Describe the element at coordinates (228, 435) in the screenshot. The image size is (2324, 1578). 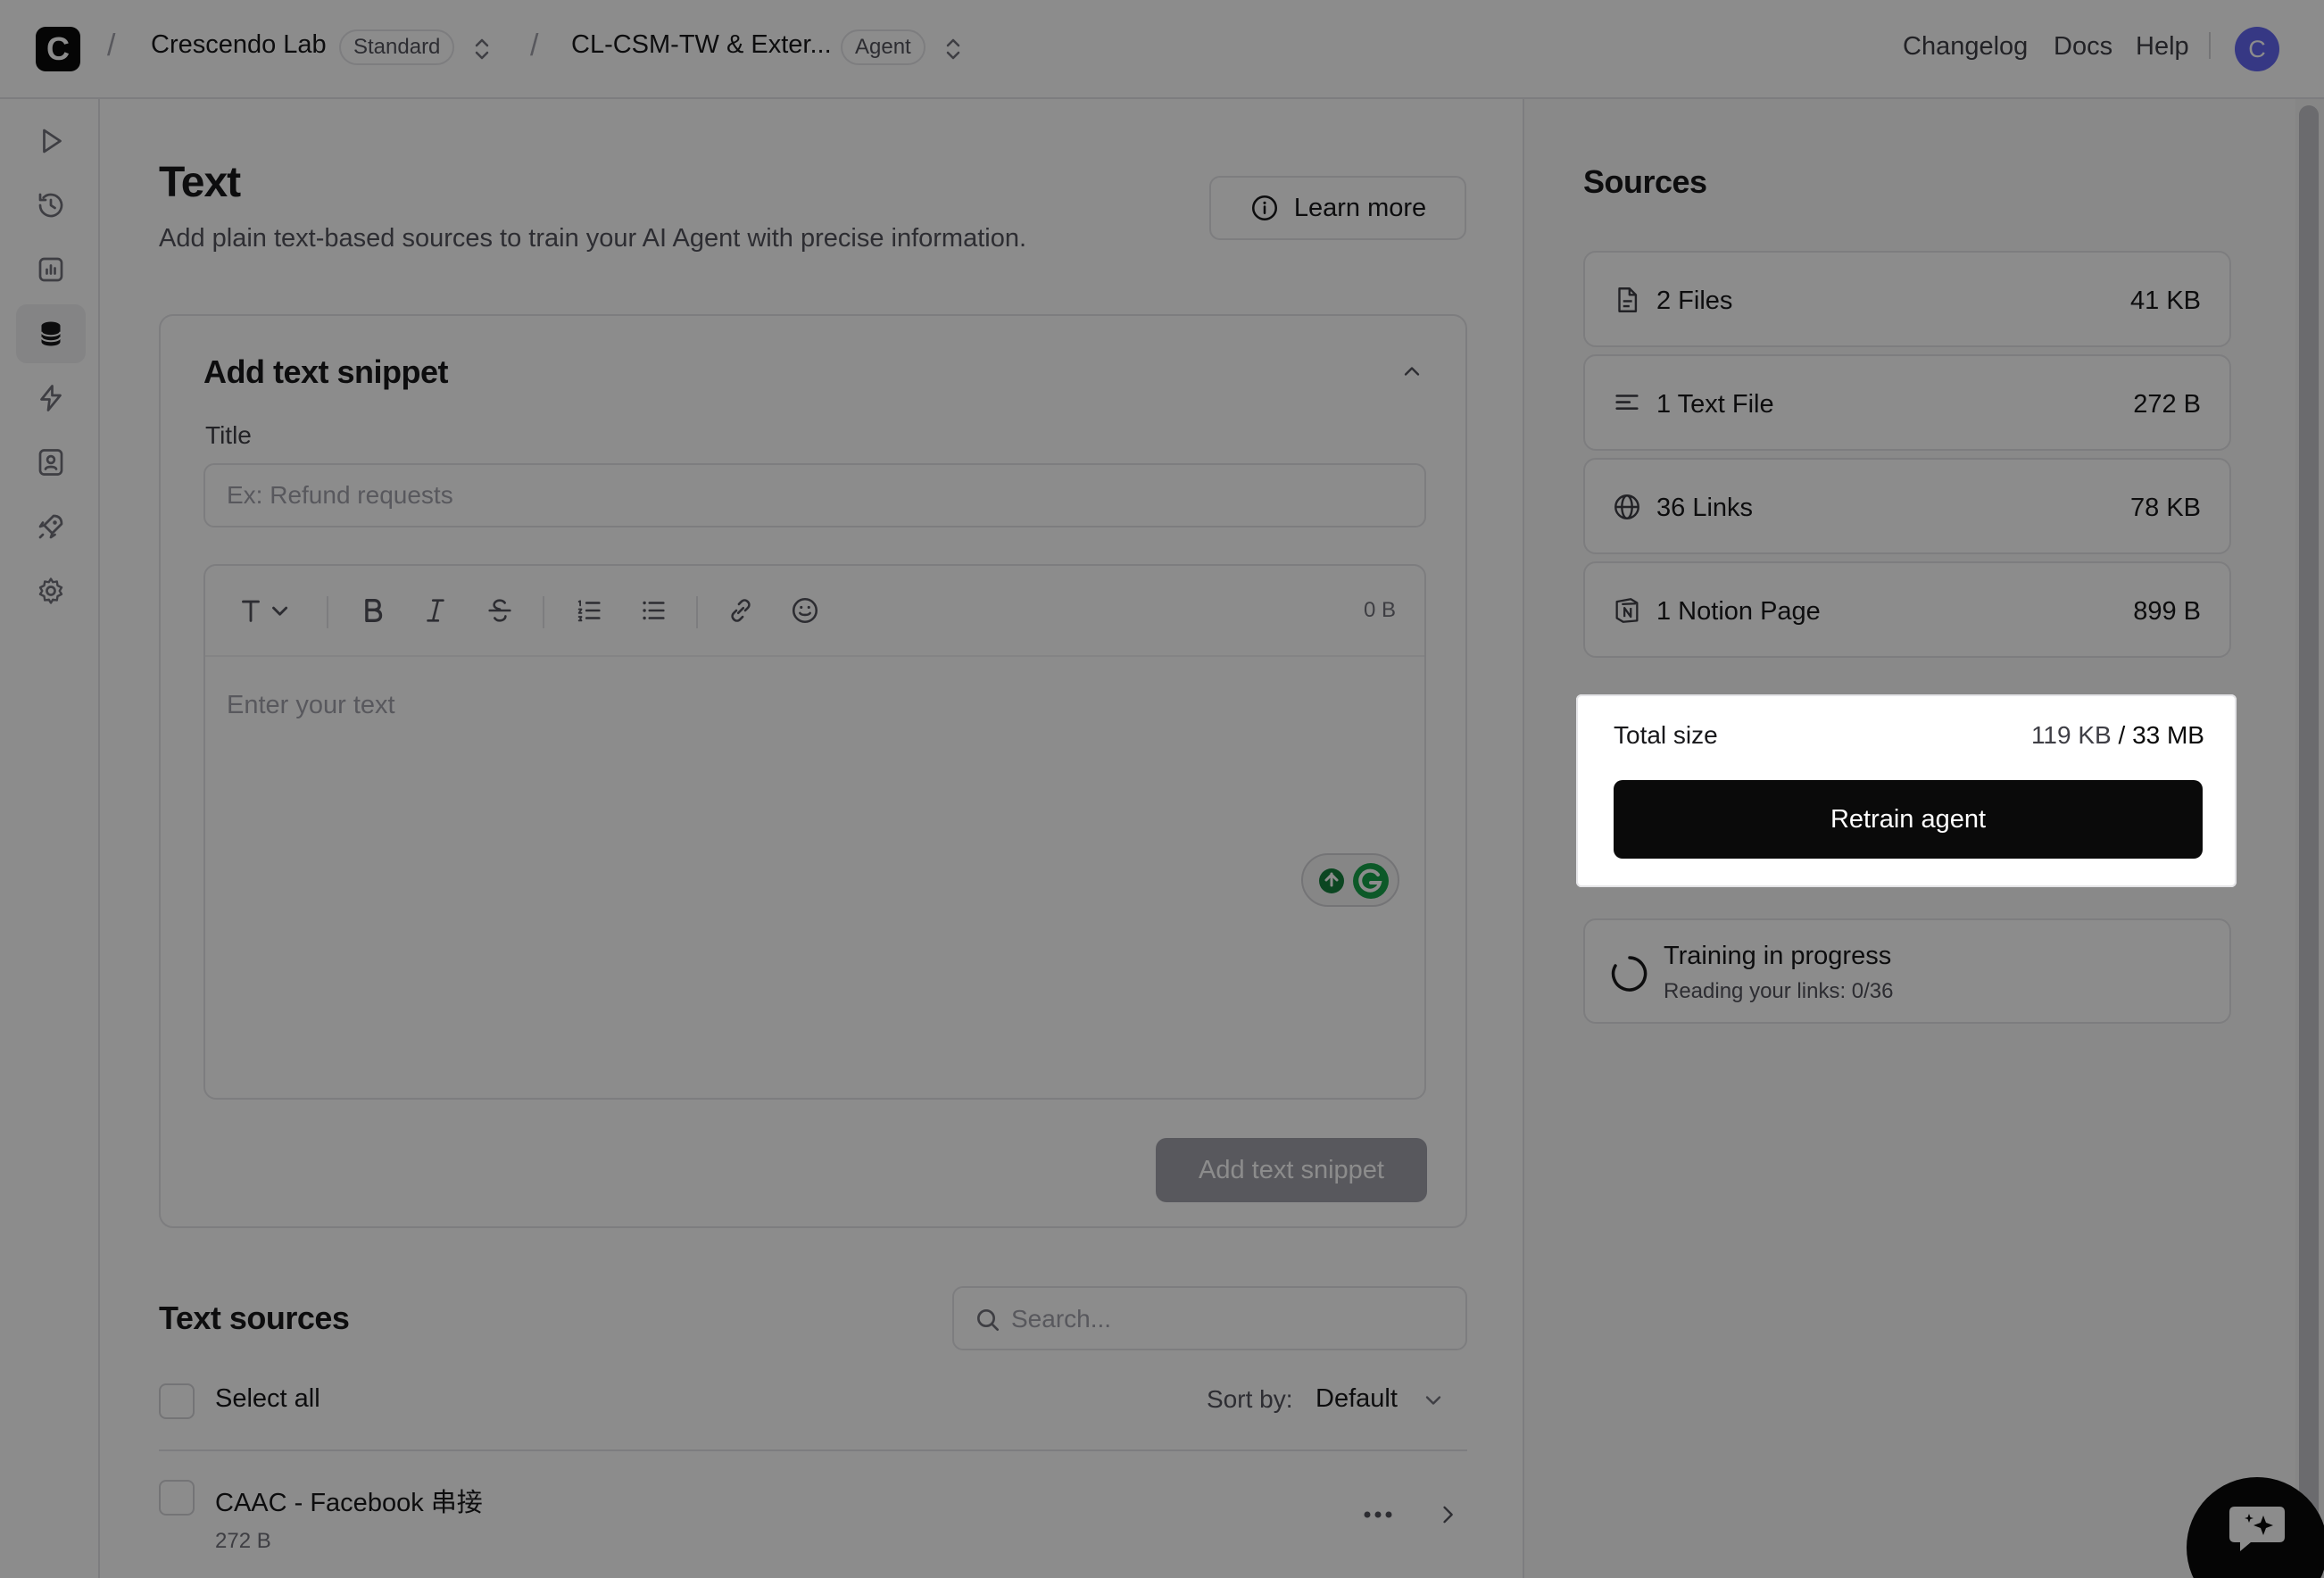
I see `title-field-label: Title` at that location.